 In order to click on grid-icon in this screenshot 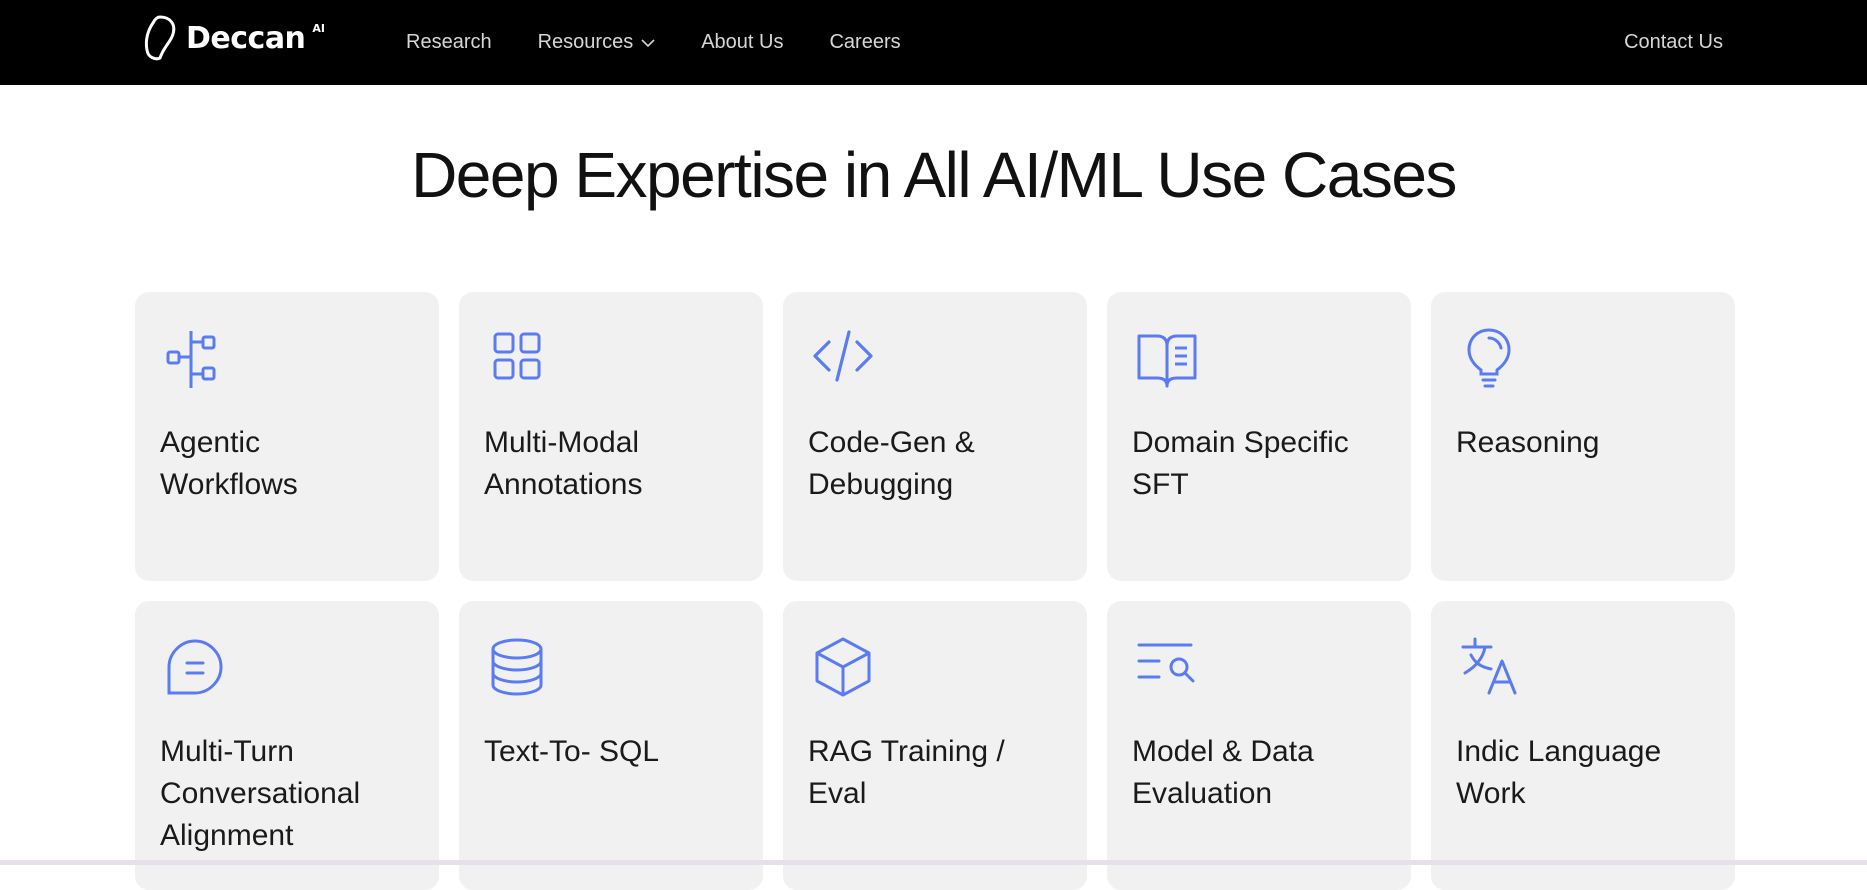, I will do `click(519, 358)`.